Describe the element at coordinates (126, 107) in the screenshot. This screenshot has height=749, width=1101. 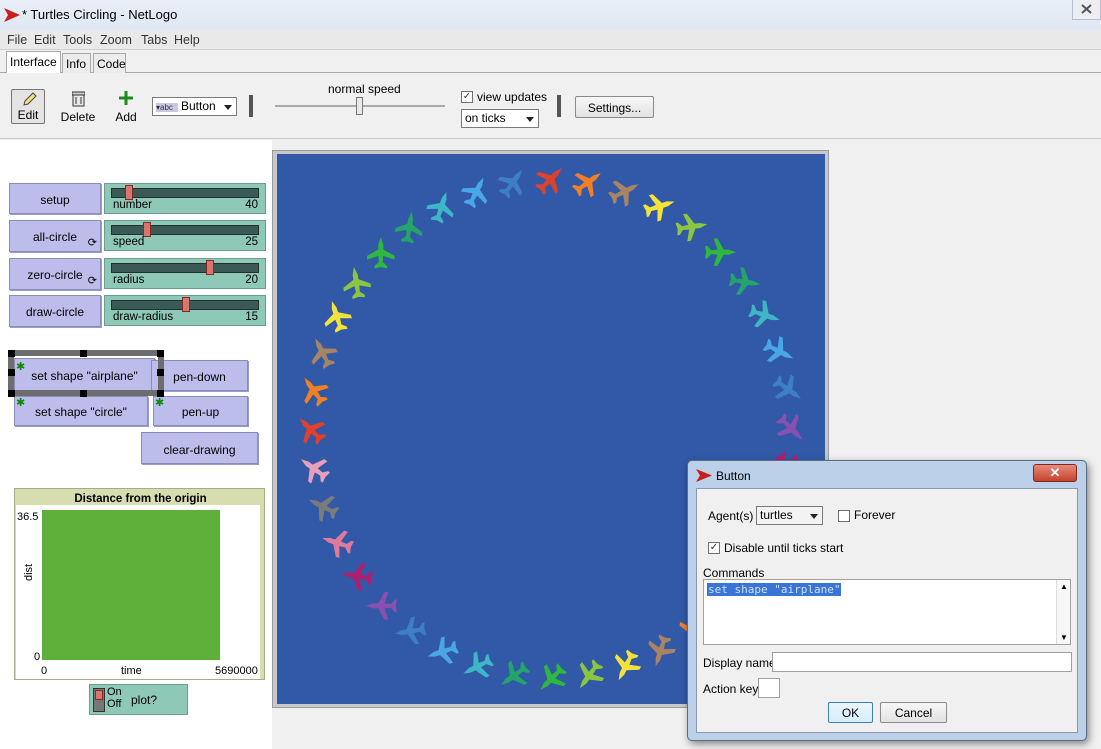
I see `add-button: Add` at that location.